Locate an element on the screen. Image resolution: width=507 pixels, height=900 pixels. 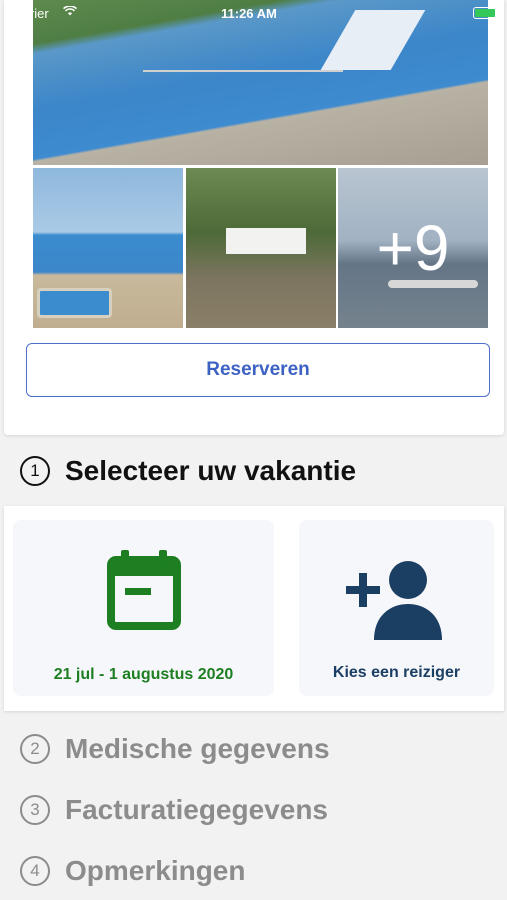
reserve-button: Reserveren is located at coordinates (258, 370).